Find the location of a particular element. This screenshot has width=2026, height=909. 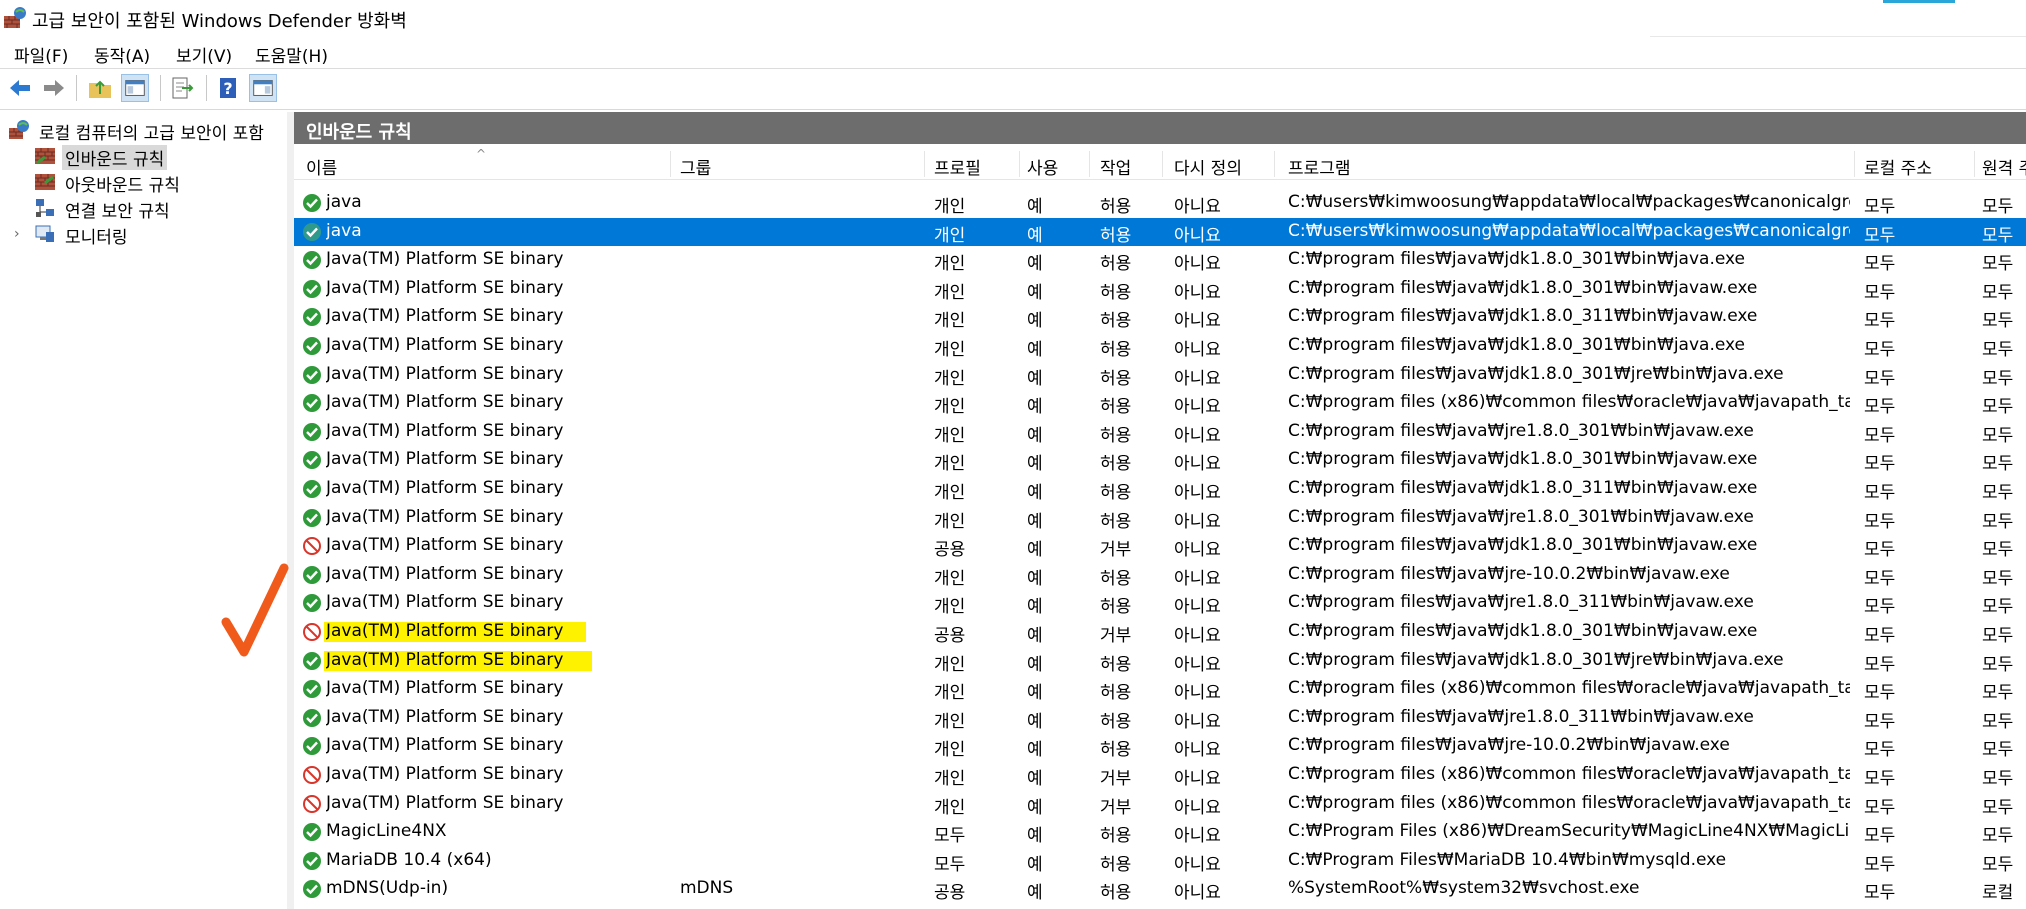

rule-profile: 개인 is located at coordinates (950, 235).